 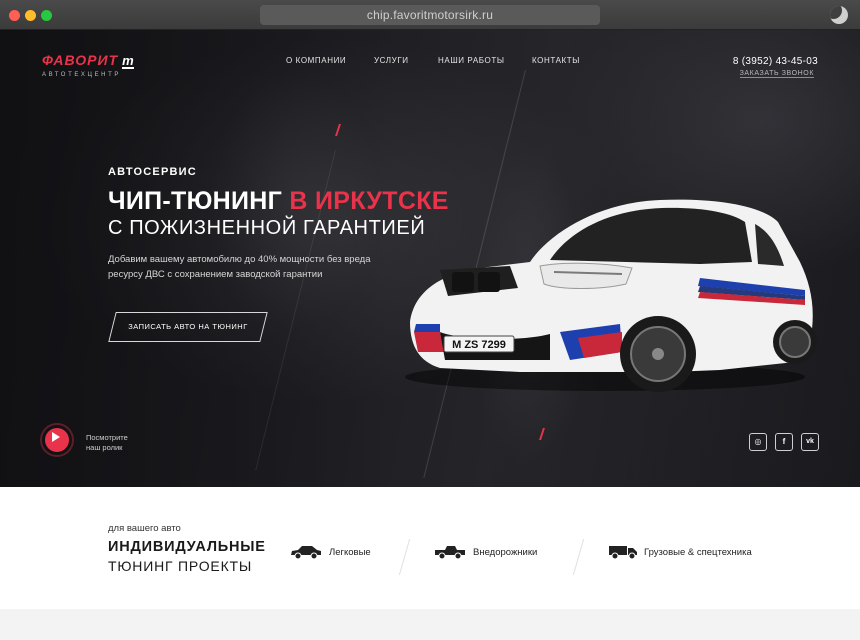 I want to click on play-icon, so click(x=56, y=437).